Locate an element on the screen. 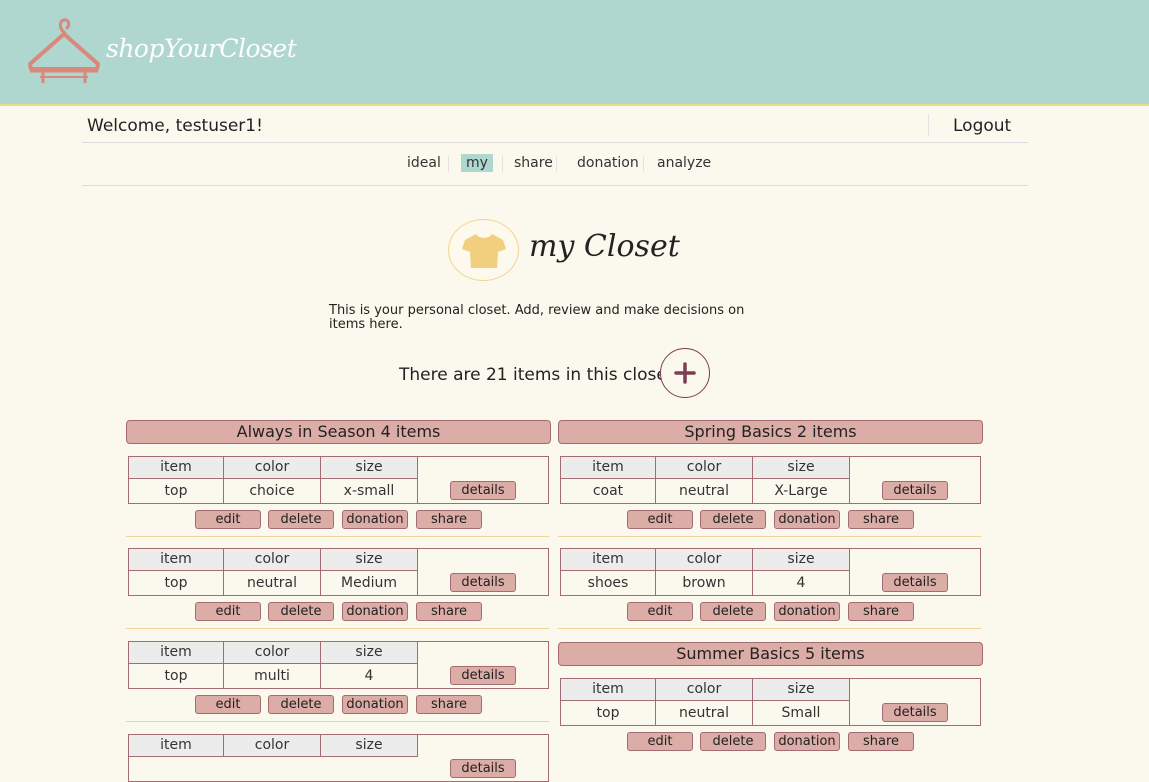 This screenshot has width=1149, height=782. category-header: Summer Basics 5 items is located at coordinates (770, 654).